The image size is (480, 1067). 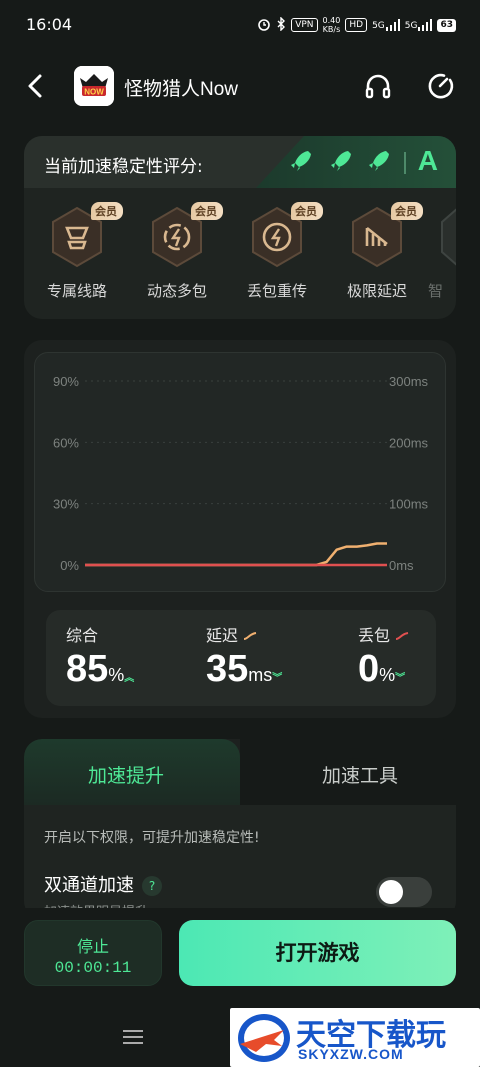 What do you see at coordinates (77, 251) in the screenshot?
I see `feature-exclusive-line: 会员 专属线路` at bounding box center [77, 251].